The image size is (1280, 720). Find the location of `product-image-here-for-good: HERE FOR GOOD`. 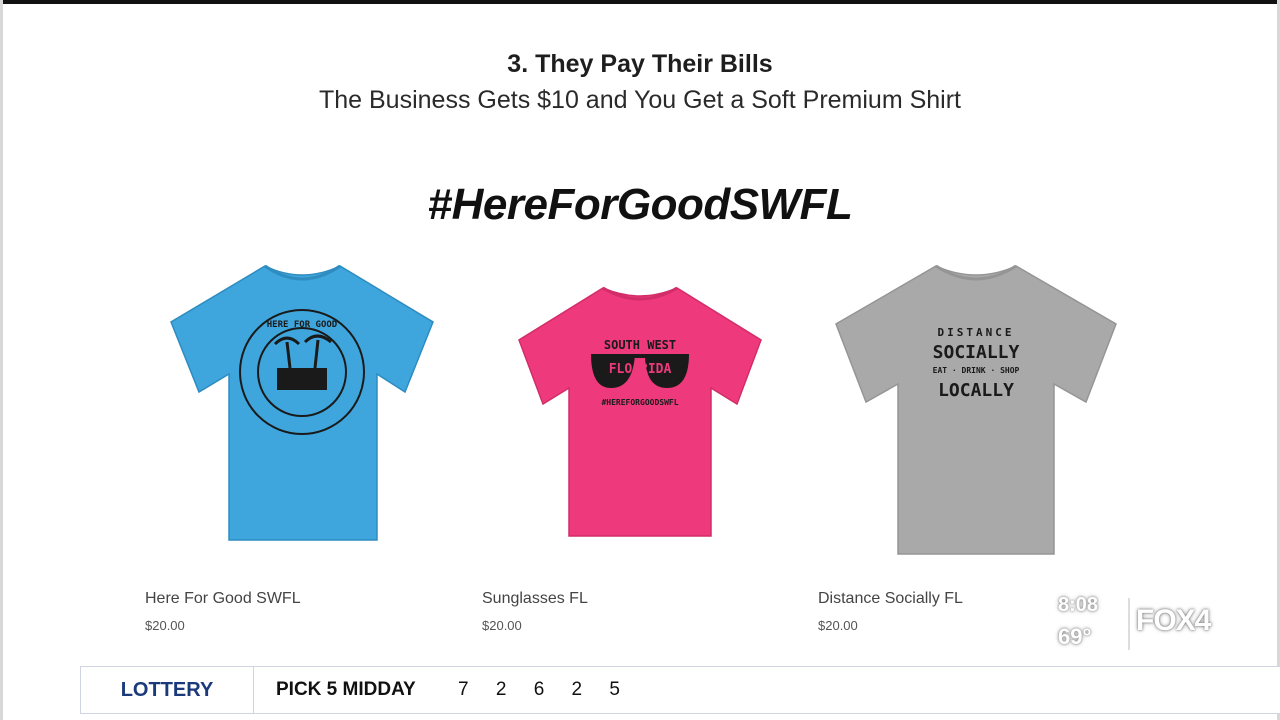

product-image-here-for-good: HERE FOR GOOD is located at coordinates (302, 403).